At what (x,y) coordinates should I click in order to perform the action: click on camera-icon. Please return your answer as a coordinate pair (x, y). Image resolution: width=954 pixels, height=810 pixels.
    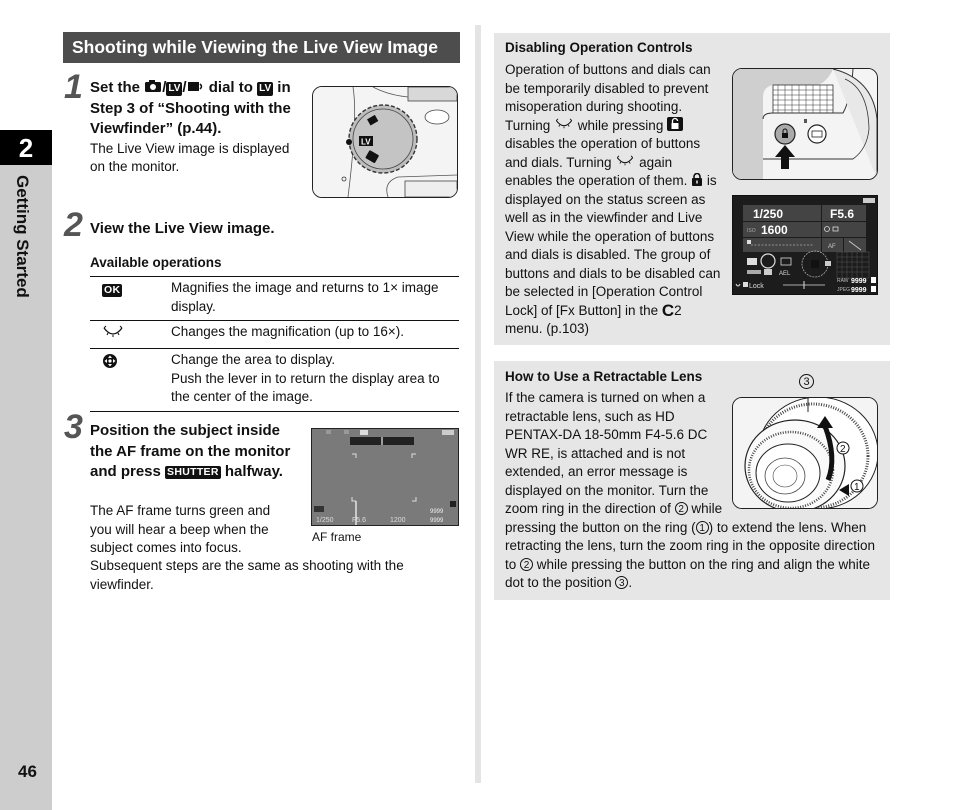
    Looking at the image, I should click on (153, 87).